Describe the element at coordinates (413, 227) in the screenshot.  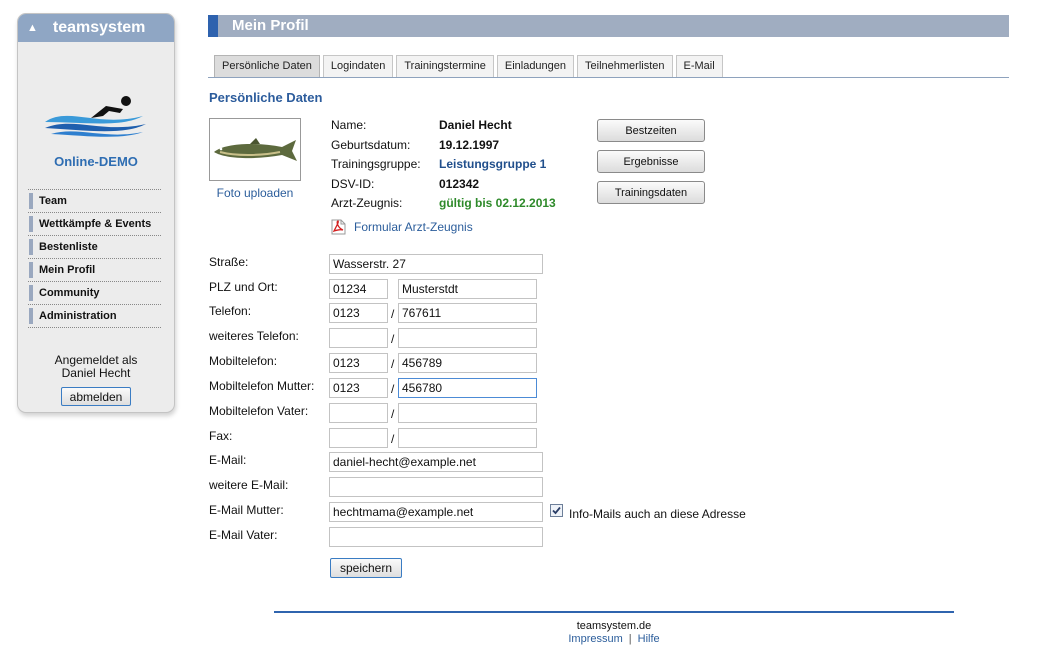
I see `doctor-form-label: Formular Arzt-Zeugnis` at that location.